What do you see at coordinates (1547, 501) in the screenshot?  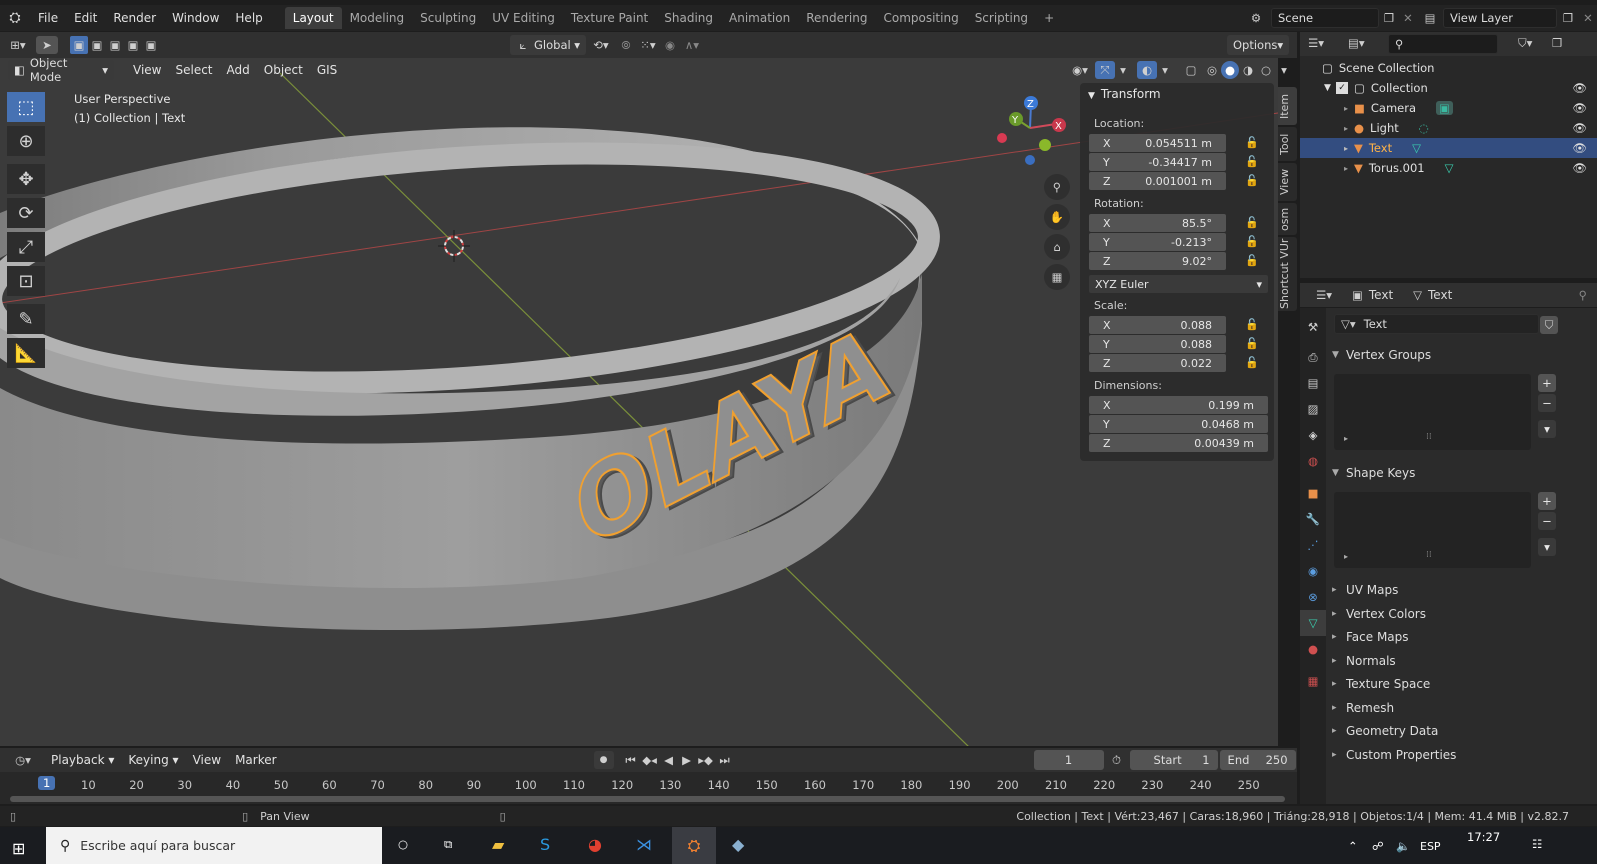 I see `add-shape-key-button: +` at bounding box center [1547, 501].